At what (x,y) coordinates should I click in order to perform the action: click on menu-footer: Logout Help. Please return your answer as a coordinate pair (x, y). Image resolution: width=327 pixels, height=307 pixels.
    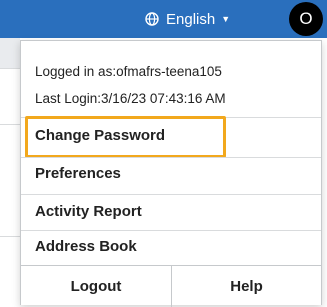
    Looking at the image, I should click on (171, 286).